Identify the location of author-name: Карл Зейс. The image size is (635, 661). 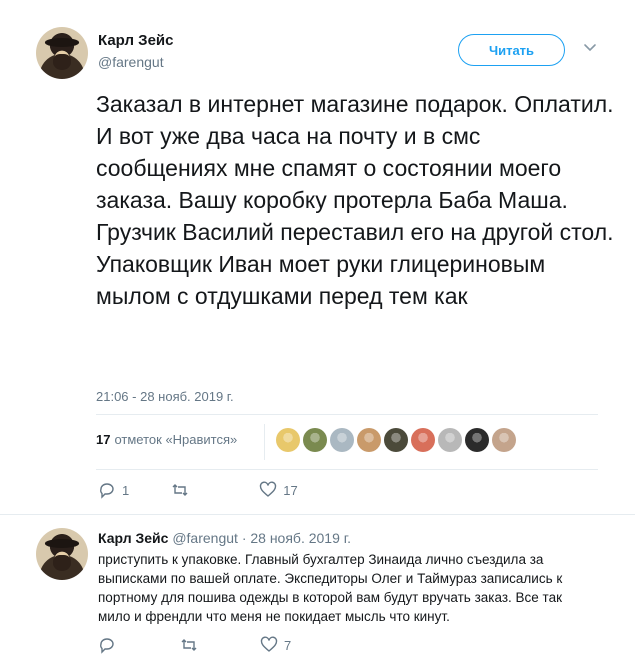
(135, 40).